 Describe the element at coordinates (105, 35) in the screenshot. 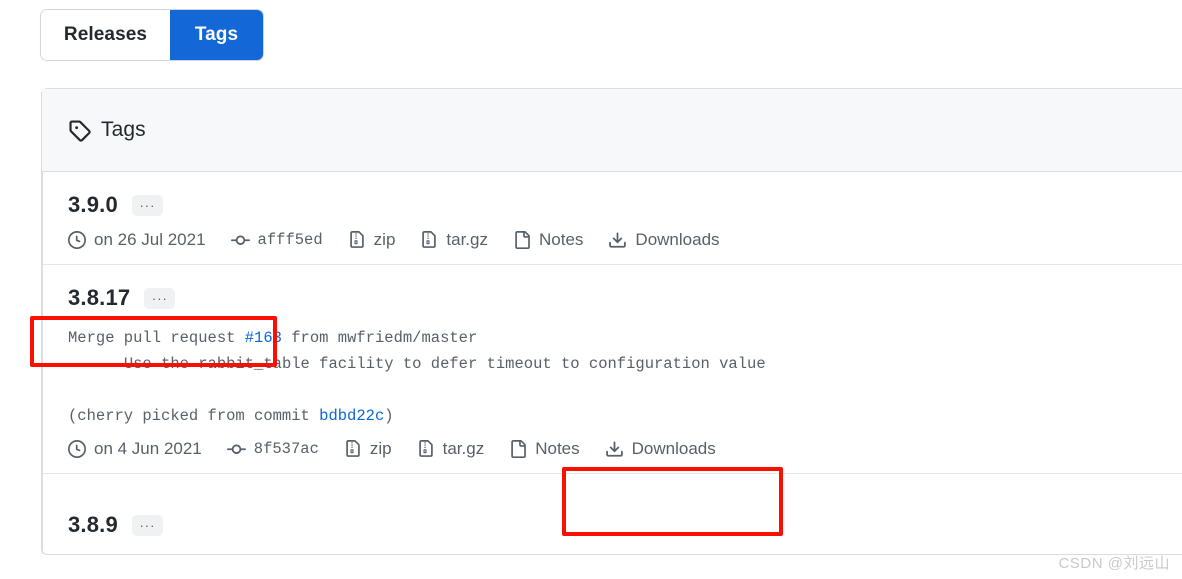

I see `tab-releases: Releases` at that location.